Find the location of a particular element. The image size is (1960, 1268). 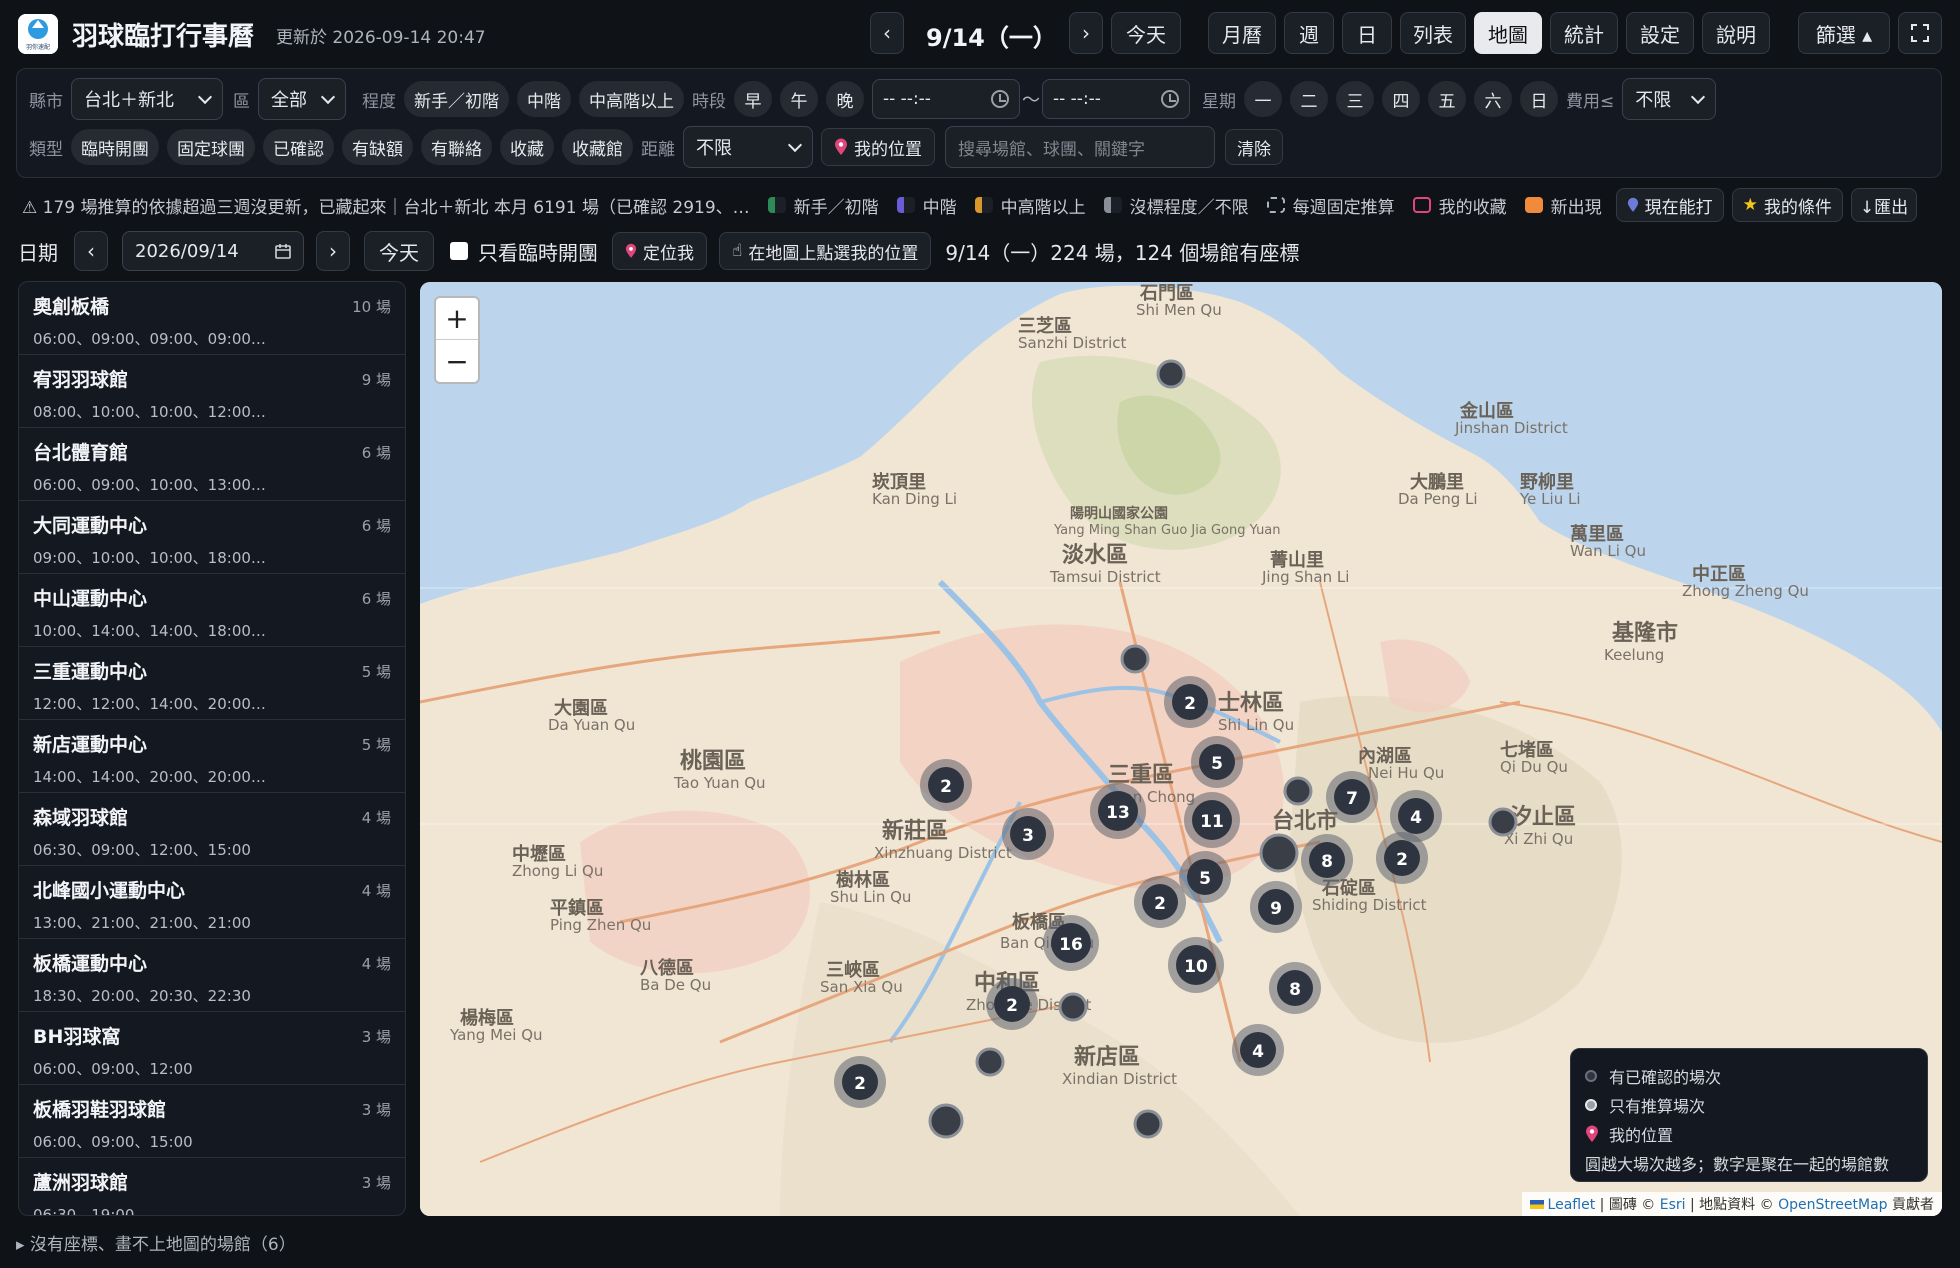

view-tab-map: 地圖 is located at coordinates (1508, 33).